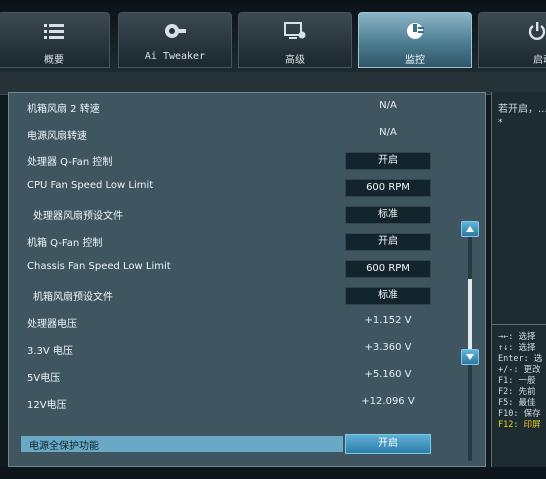 The height and width of the screenshot is (479, 546). Describe the element at coordinates (54, 60) in the screenshot. I see `tab-overview-label: 概要` at that location.